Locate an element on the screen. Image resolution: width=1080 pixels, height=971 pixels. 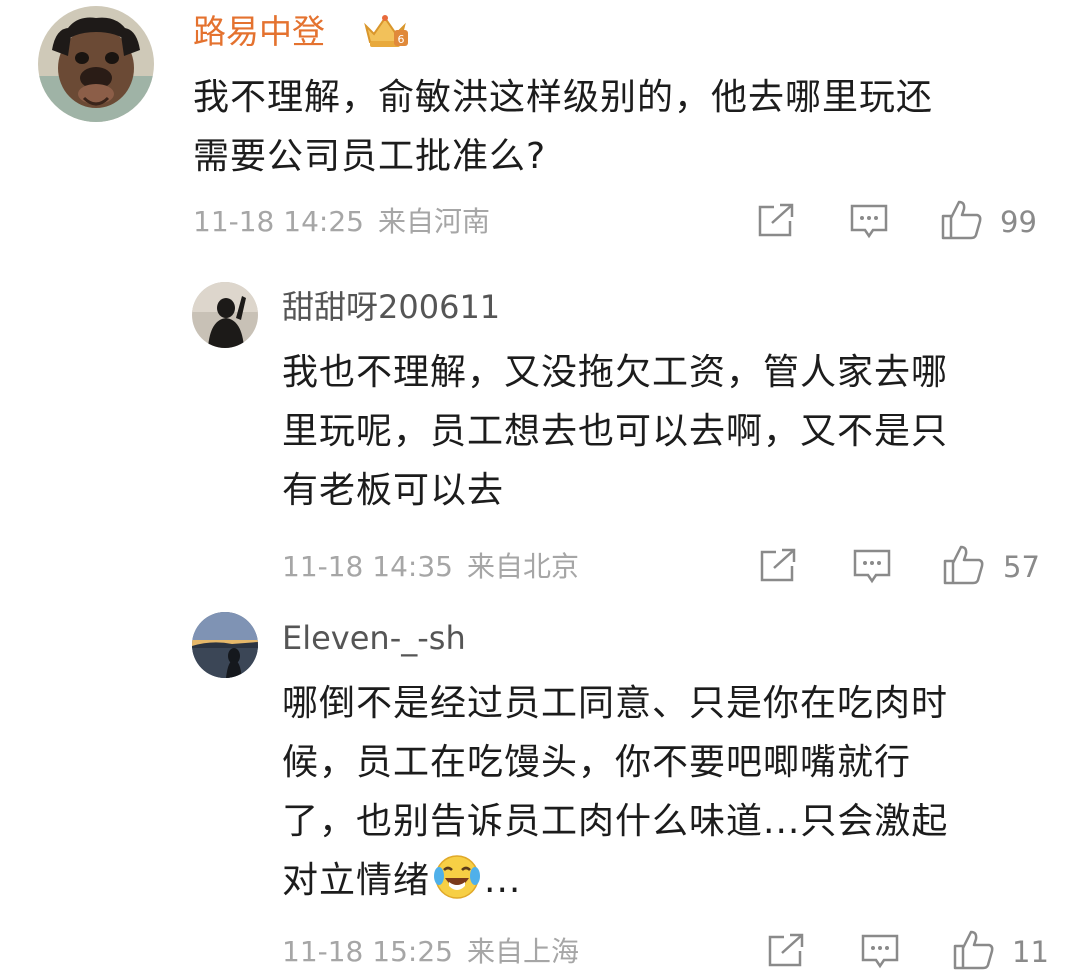
comment-meta: 11-18 14:25 来自河南 is located at coordinates (341, 222).